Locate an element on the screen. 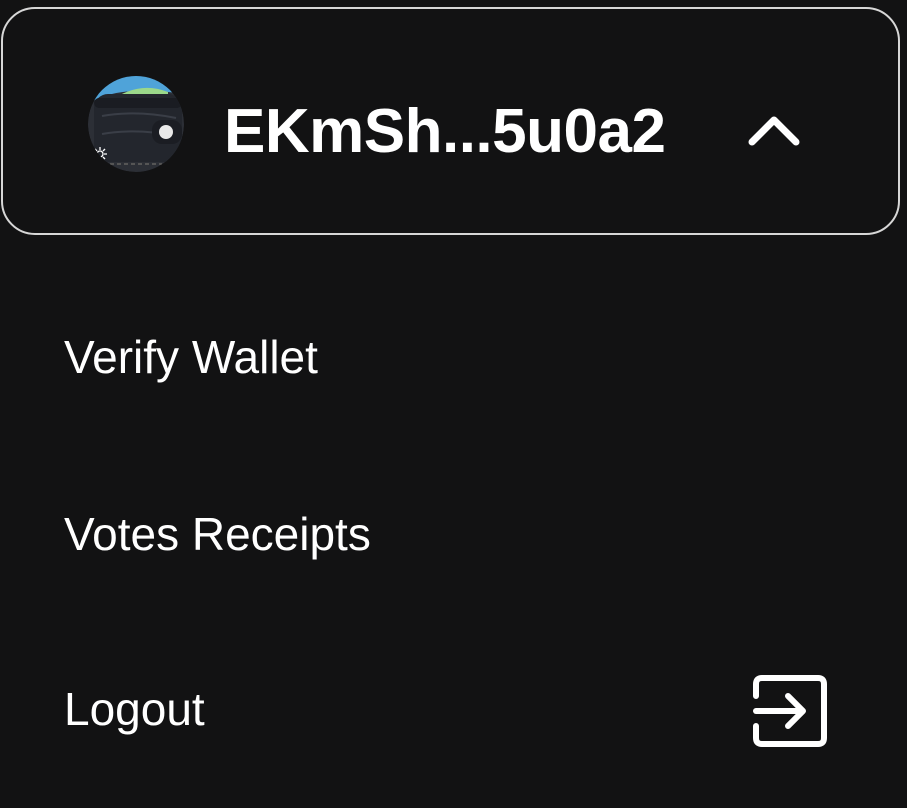 Image resolution: width=907 pixels, height=808 pixels. menu-item-label: Verify Wallet is located at coordinates (191, 357).